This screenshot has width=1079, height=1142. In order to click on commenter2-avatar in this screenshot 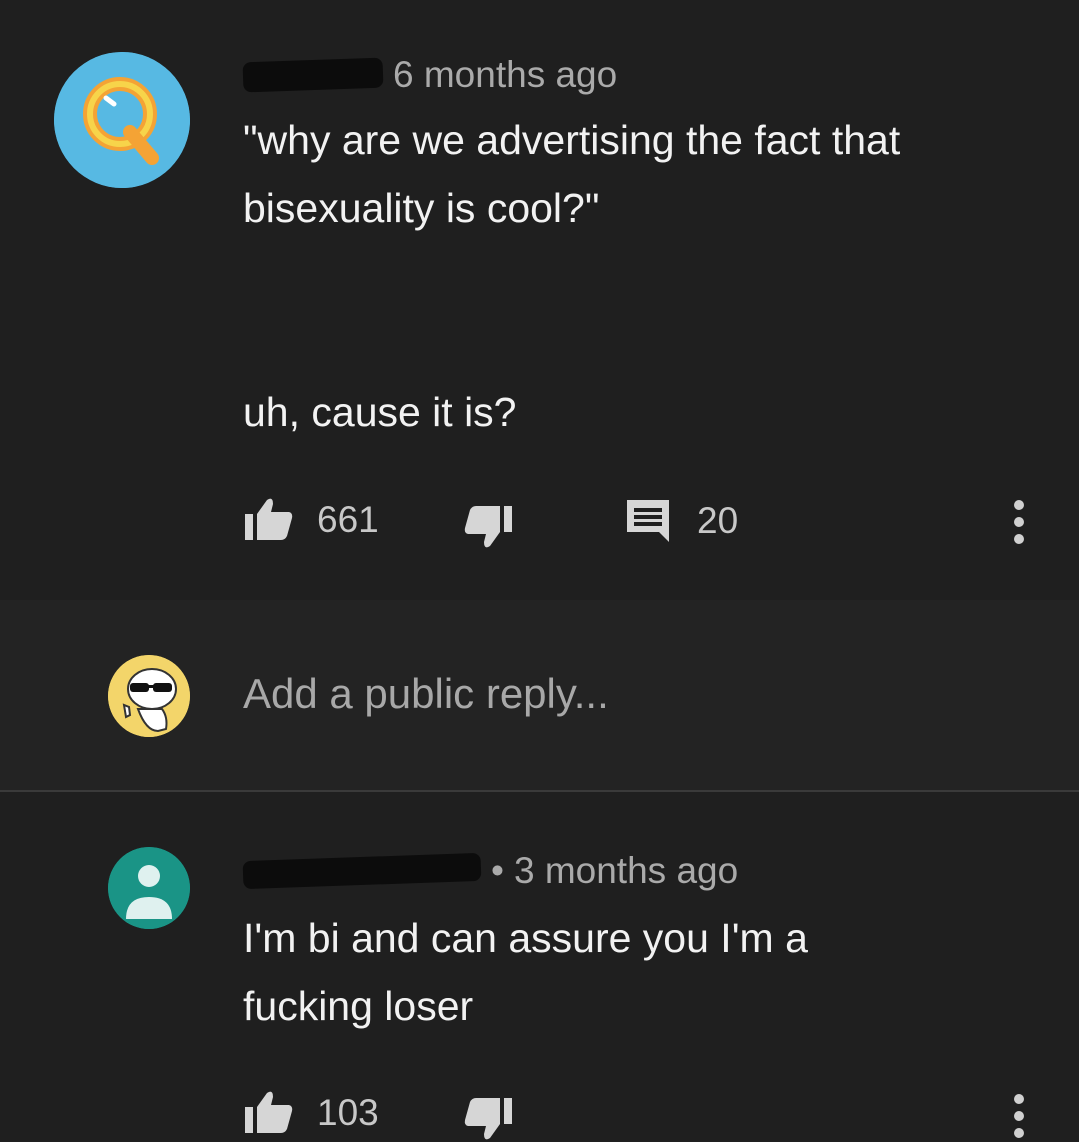, I will do `click(149, 888)`.